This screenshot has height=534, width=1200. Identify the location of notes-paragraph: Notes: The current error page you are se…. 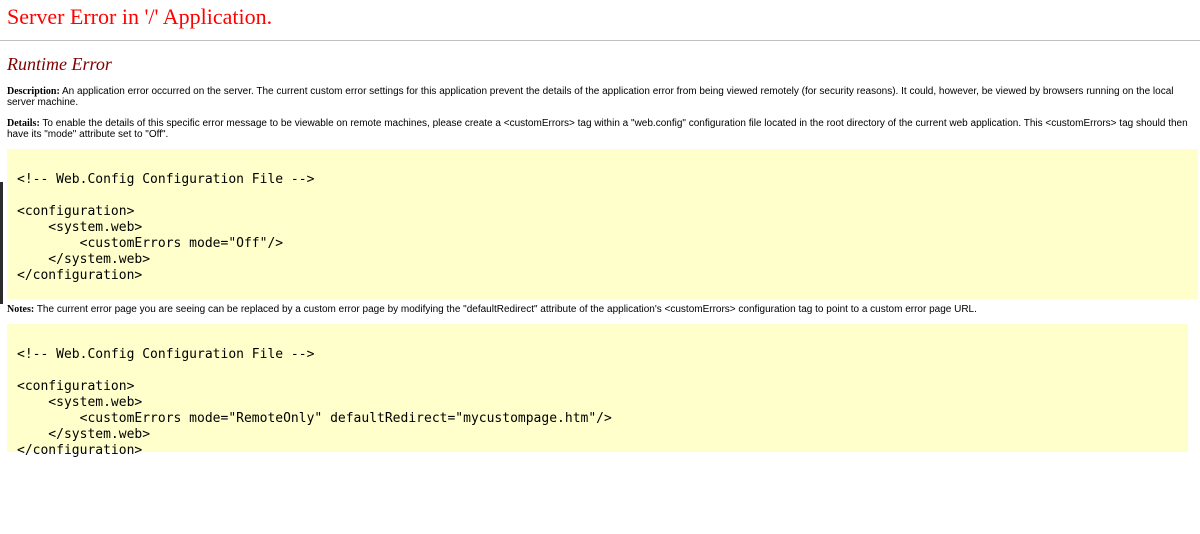
(602, 309).